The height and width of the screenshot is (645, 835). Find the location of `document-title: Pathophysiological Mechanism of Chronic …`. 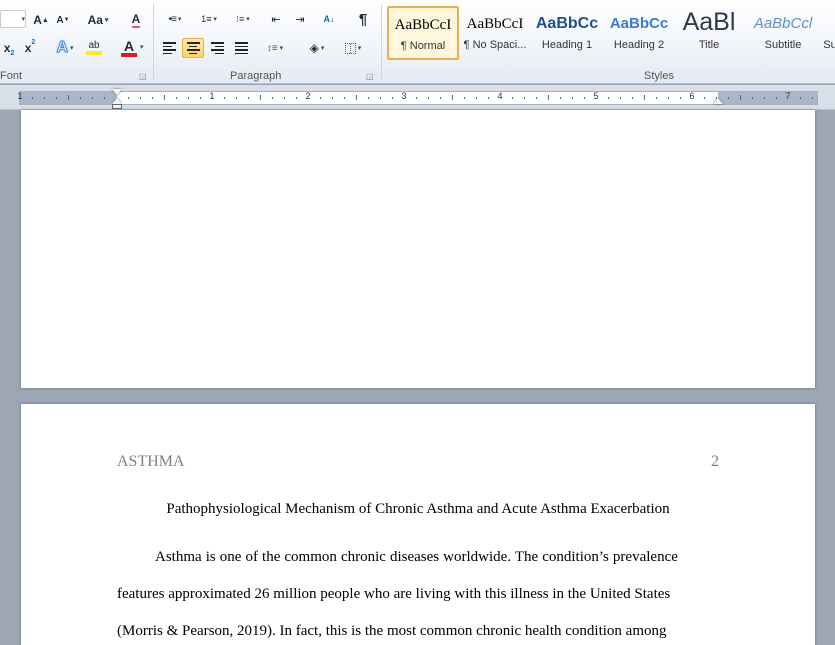

document-title: Pathophysiological Mechanism of Chronic … is located at coordinates (418, 509).